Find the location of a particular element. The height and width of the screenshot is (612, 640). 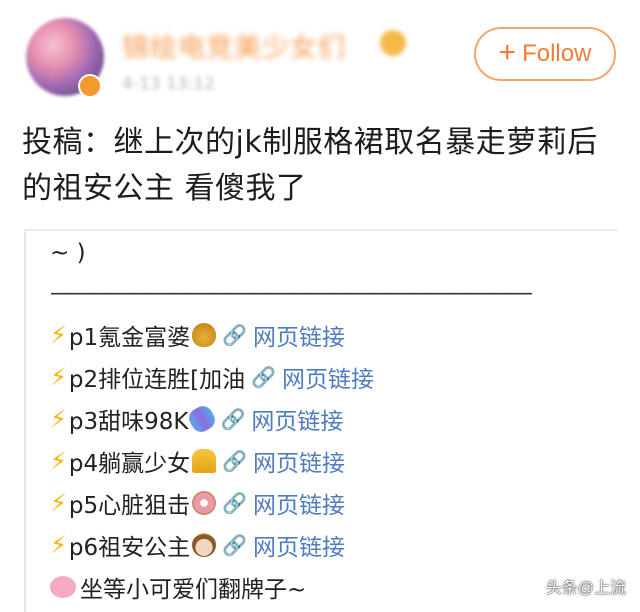

princess-icon is located at coordinates (204, 545).